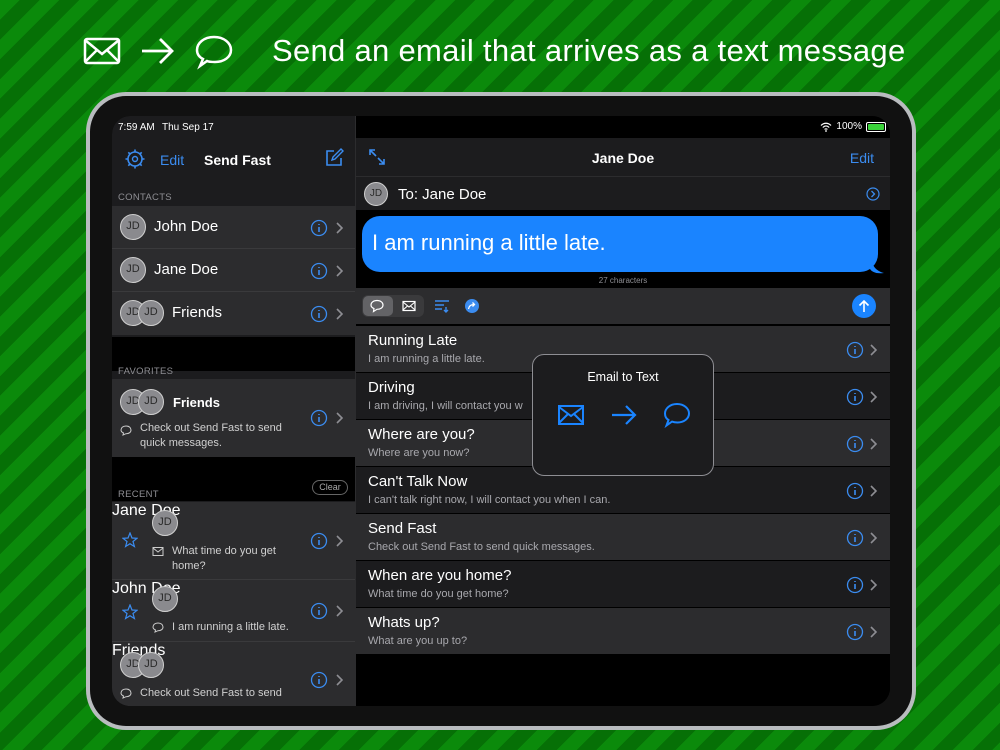 The height and width of the screenshot is (750, 1000). Describe the element at coordinates (233, 313) in the screenshot. I see `contact-row: JD JD Friends` at that location.